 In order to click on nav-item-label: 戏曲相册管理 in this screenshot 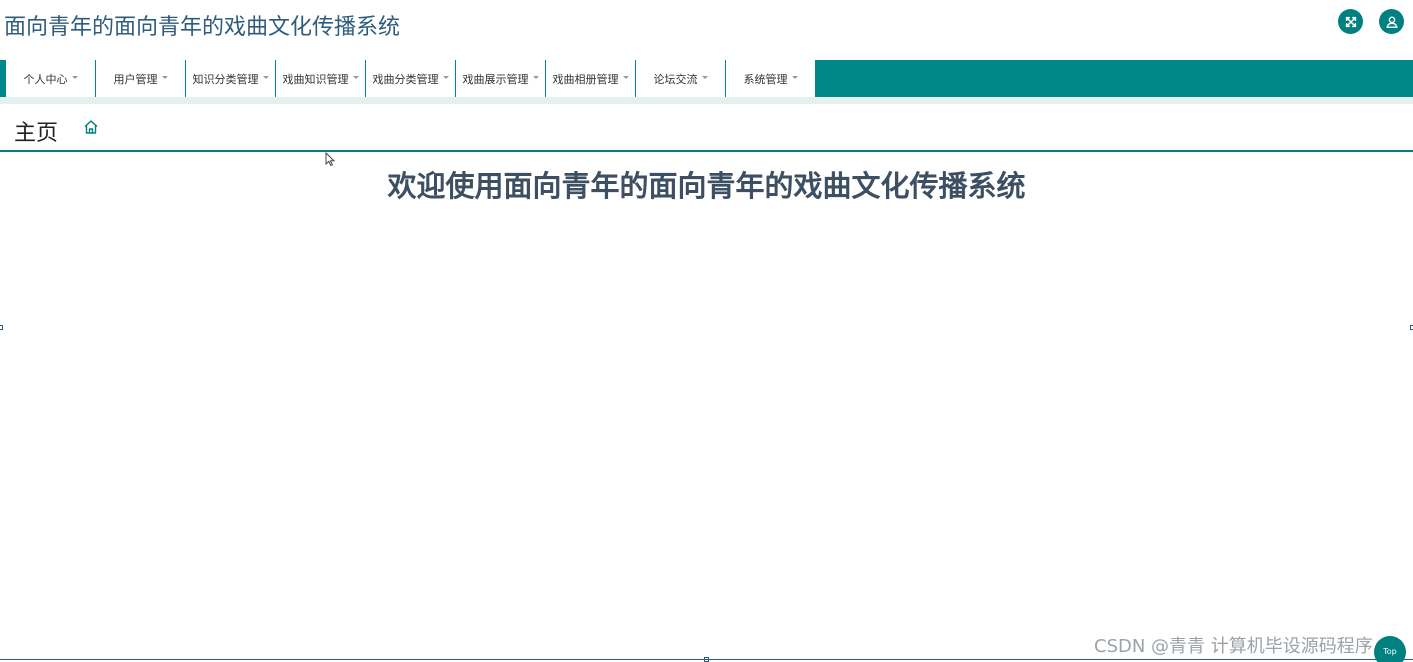, I will do `click(585, 79)`.